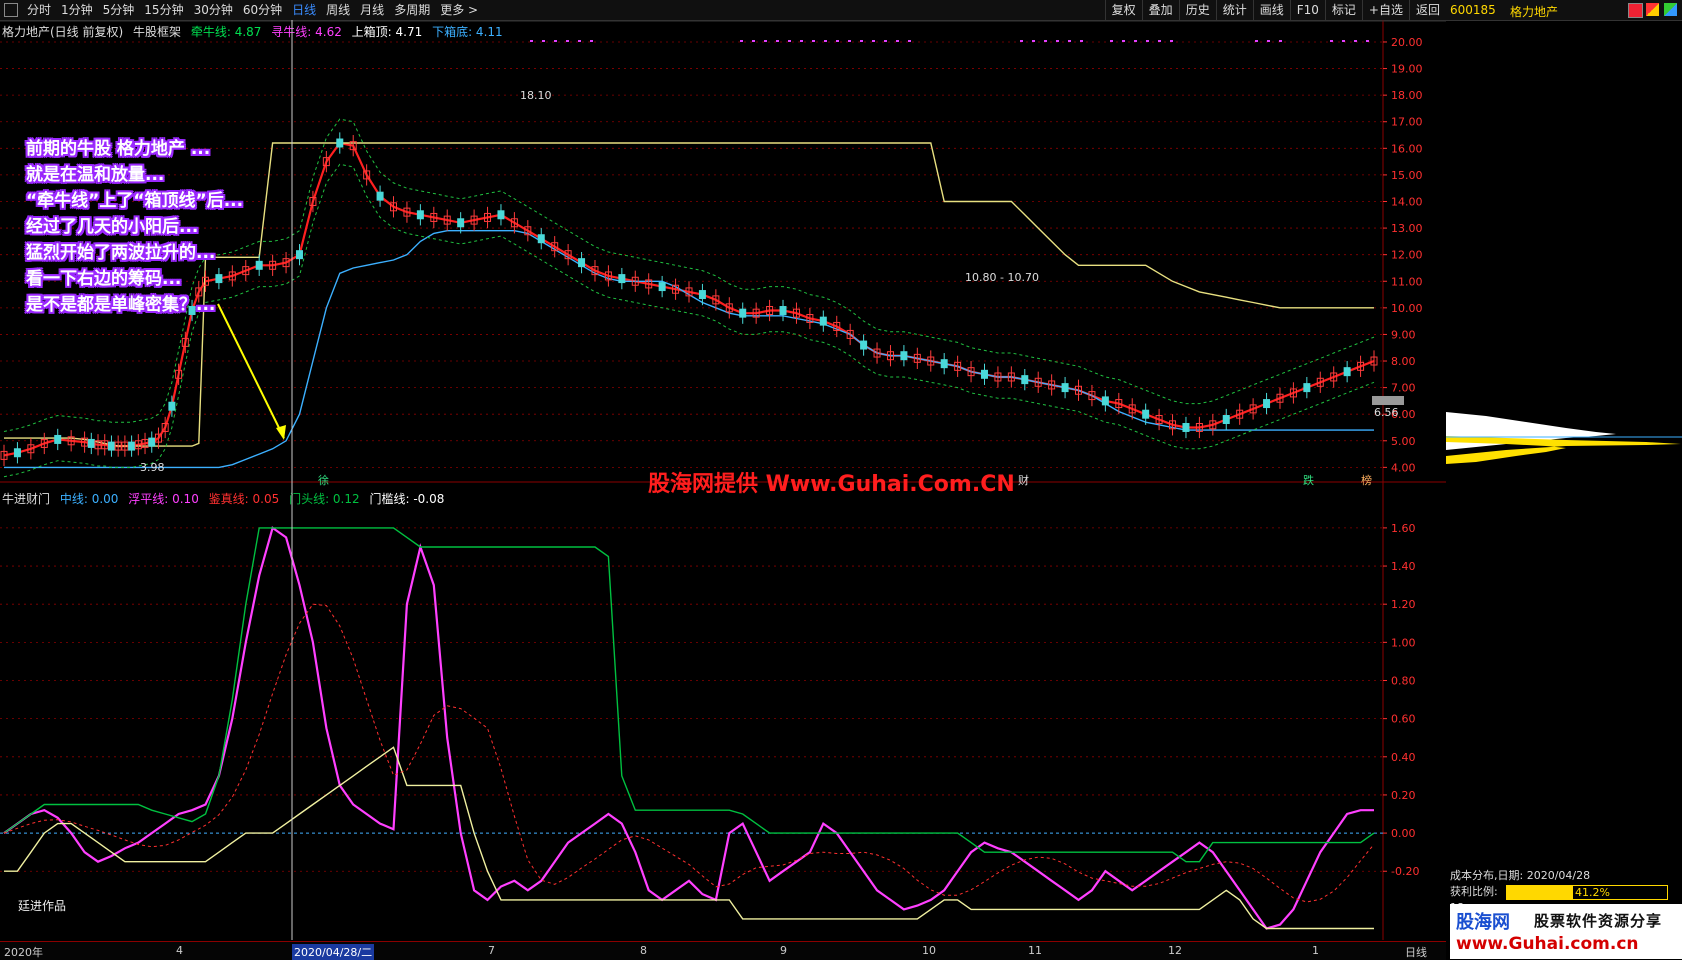 This screenshot has width=1682, height=960. Describe the element at coordinates (1652, 9) in the screenshot. I see `color-icon` at that location.